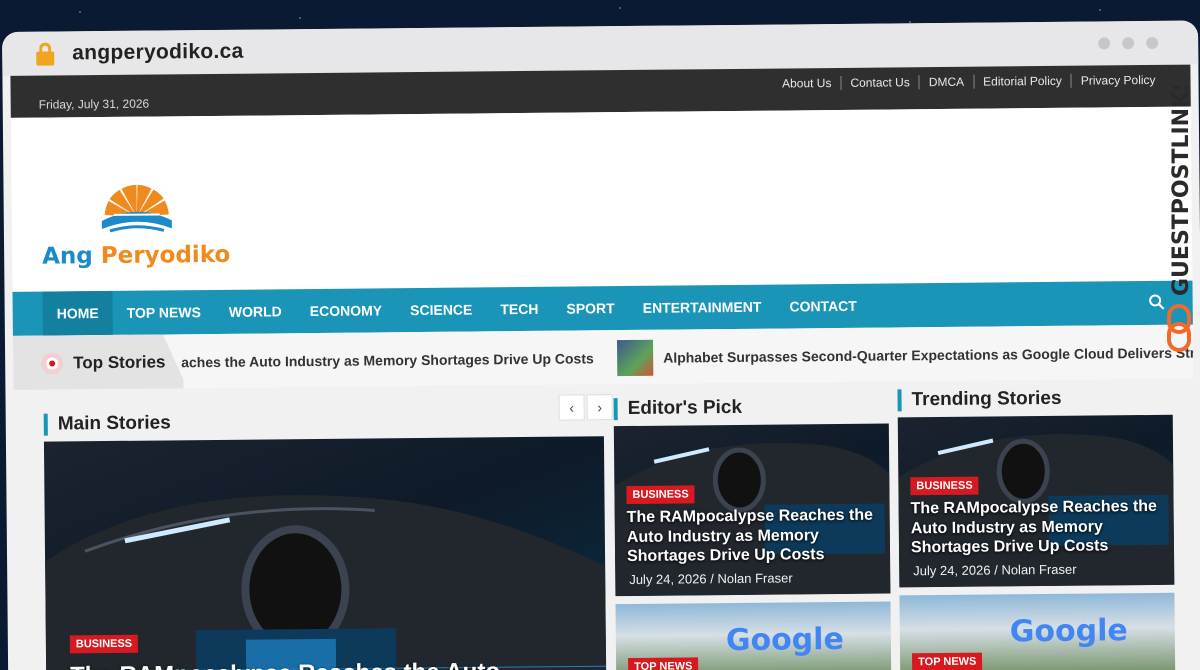 The image size is (1200, 670). Describe the element at coordinates (880, 82) in the screenshot. I see `top-link-contact: Contact Us` at that location.